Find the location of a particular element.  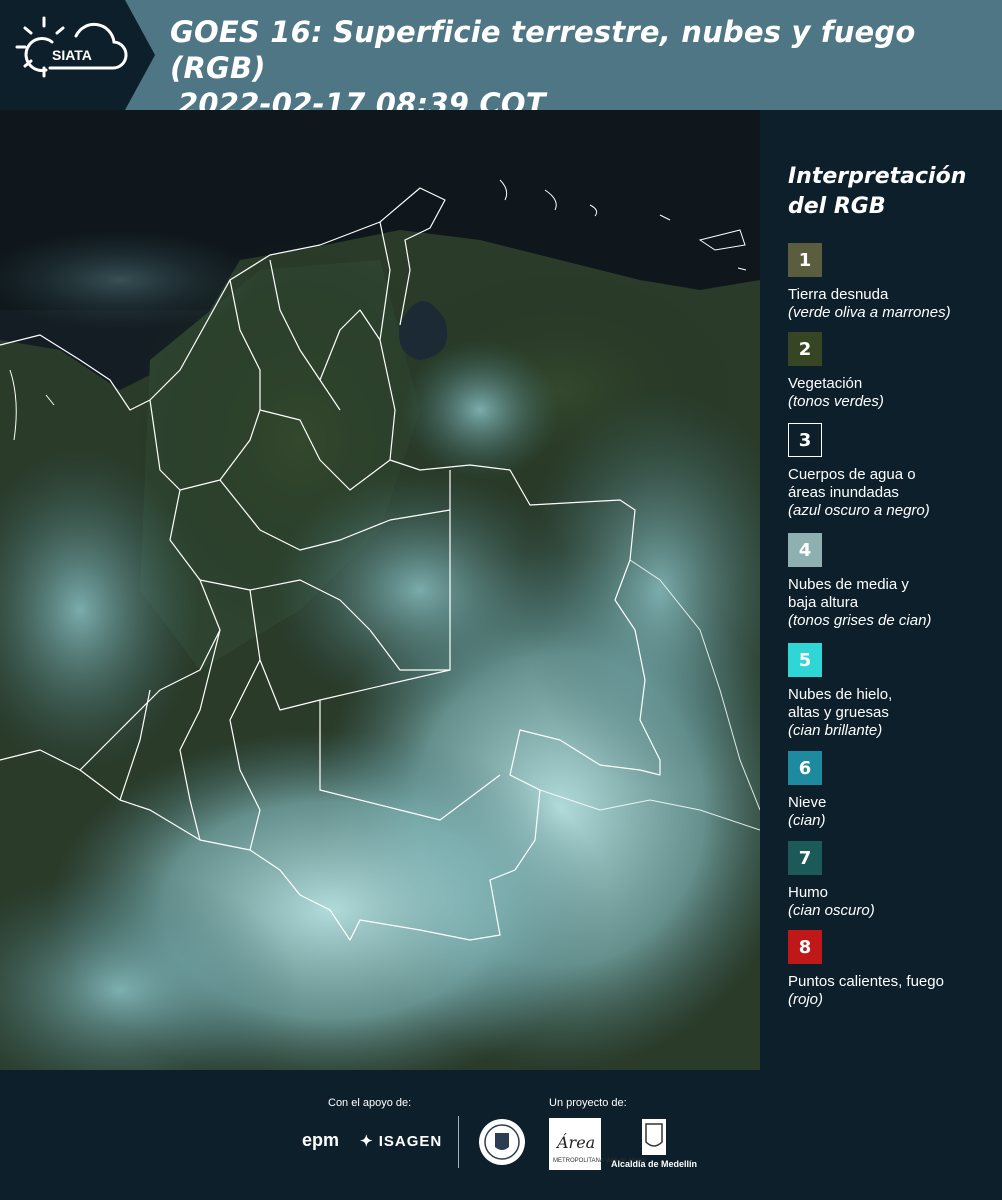

legend-item-name: Puntos calientes, fuego is located at coordinates (866, 981).